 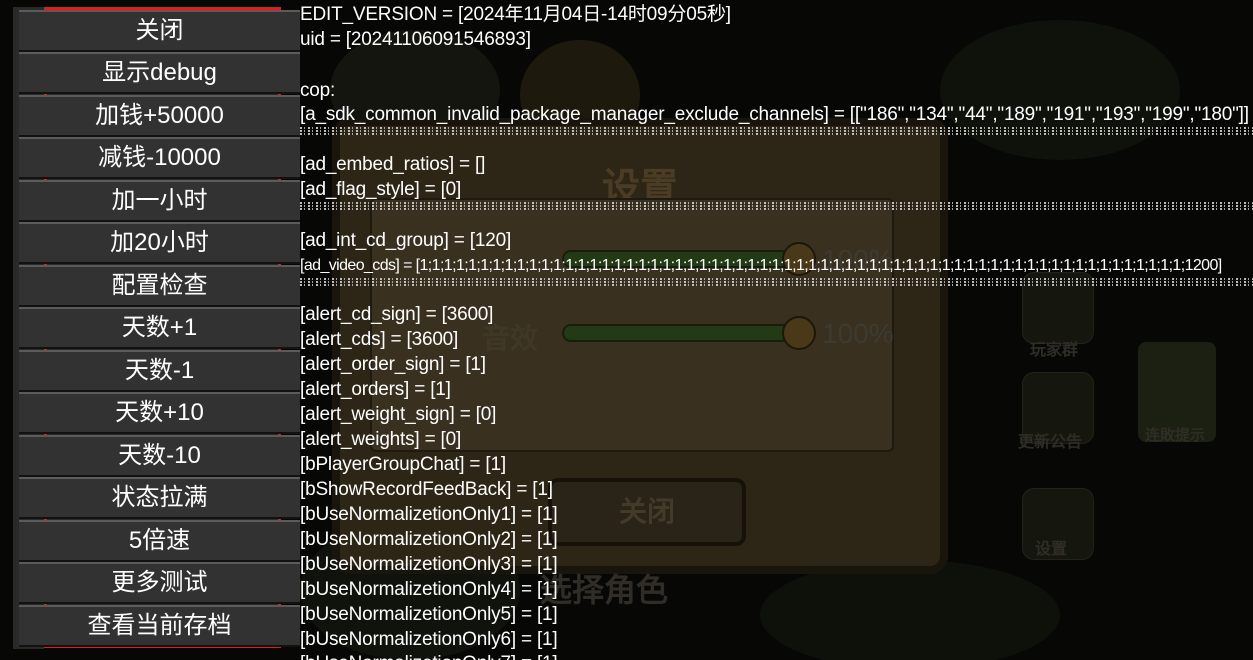 What do you see at coordinates (159, 286) in the screenshot?
I see `menu-item-config-check: 配置检查` at bounding box center [159, 286].